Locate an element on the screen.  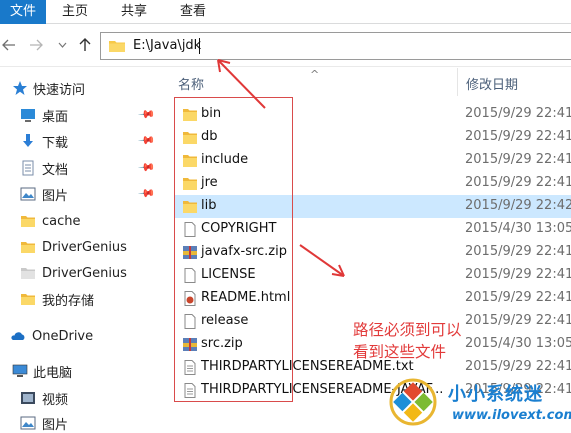
arrow-left-icon is located at coordinates (8, 45).